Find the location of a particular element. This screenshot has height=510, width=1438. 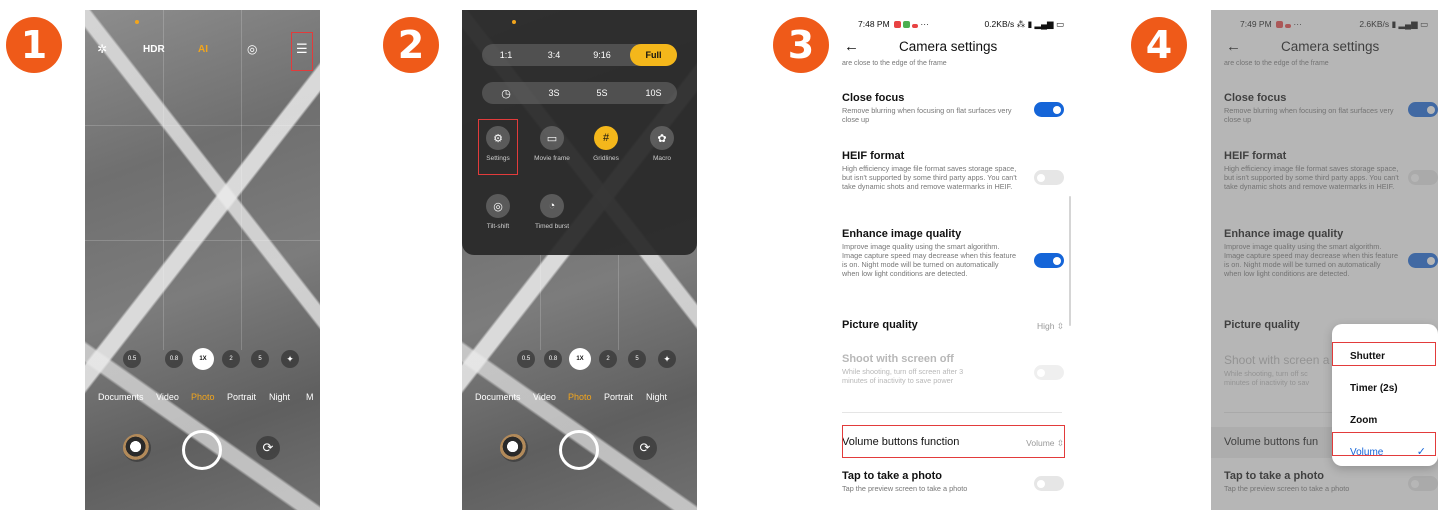

tile-macro: ✿ Macro is located at coordinates (662, 144).